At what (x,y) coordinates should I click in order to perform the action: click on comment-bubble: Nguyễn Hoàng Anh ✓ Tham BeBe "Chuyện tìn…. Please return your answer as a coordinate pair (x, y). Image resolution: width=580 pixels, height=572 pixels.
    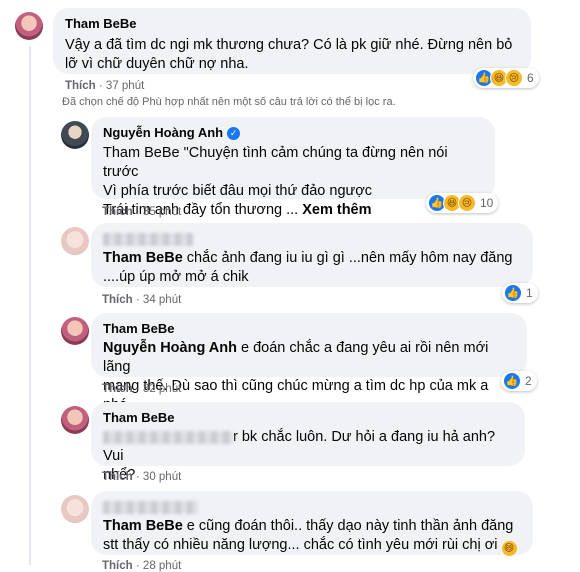
    Looking at the image, I should click on (293, 167).